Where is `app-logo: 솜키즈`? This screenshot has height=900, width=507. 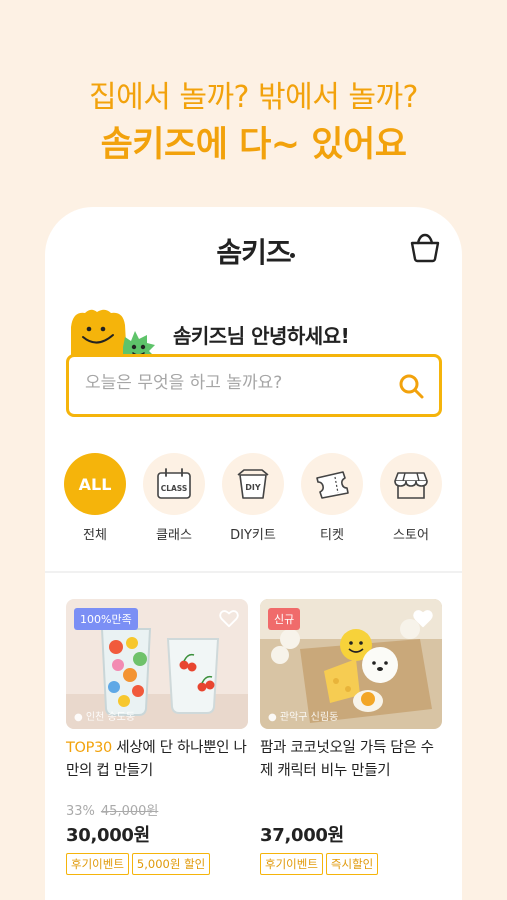 app-logo: 솜키즈 is located at coordinates (253, 251).